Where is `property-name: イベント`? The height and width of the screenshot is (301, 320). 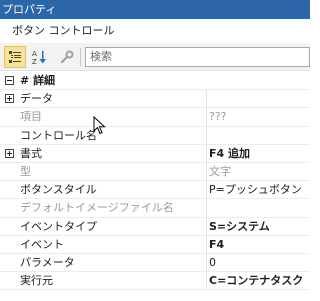 property-name: イベント is located at coordinates (42, 244).